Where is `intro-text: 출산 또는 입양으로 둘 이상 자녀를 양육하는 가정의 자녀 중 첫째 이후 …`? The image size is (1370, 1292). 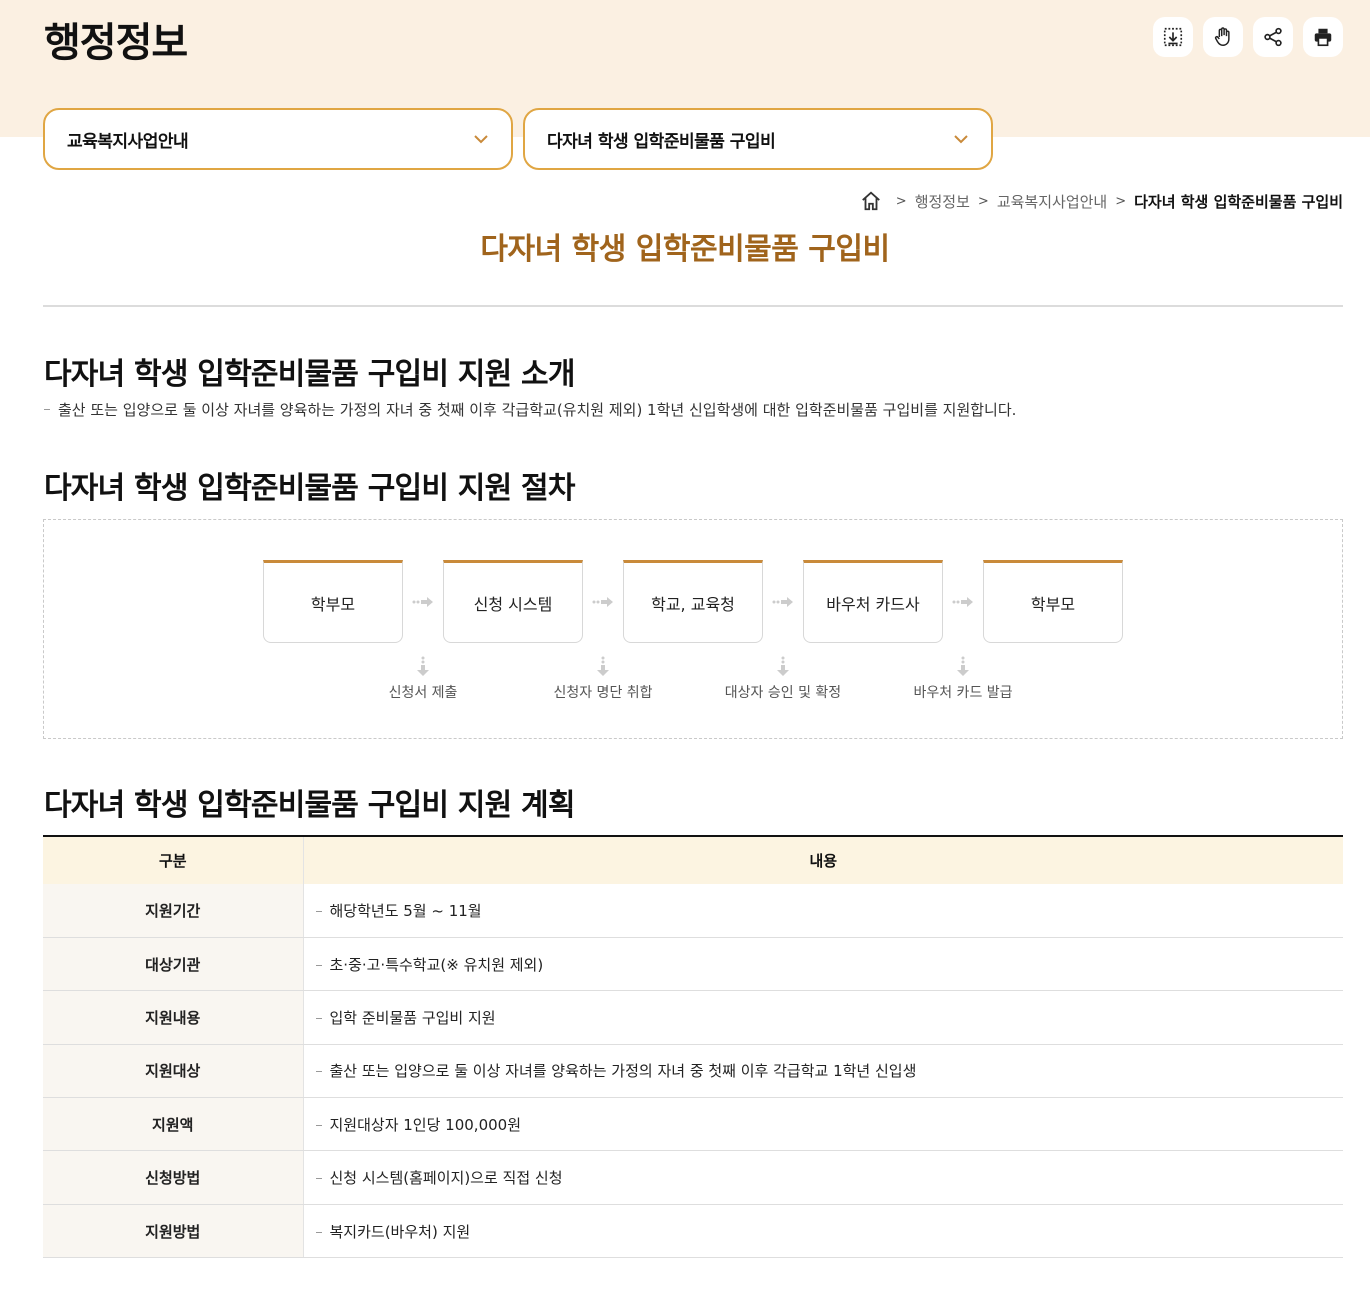 intro-text: 출산 또는 입양으로 둘 이상 자녀를 양육하는 가정의 자녀 중 첫째 이후 … is located at coordinates (530, 409).